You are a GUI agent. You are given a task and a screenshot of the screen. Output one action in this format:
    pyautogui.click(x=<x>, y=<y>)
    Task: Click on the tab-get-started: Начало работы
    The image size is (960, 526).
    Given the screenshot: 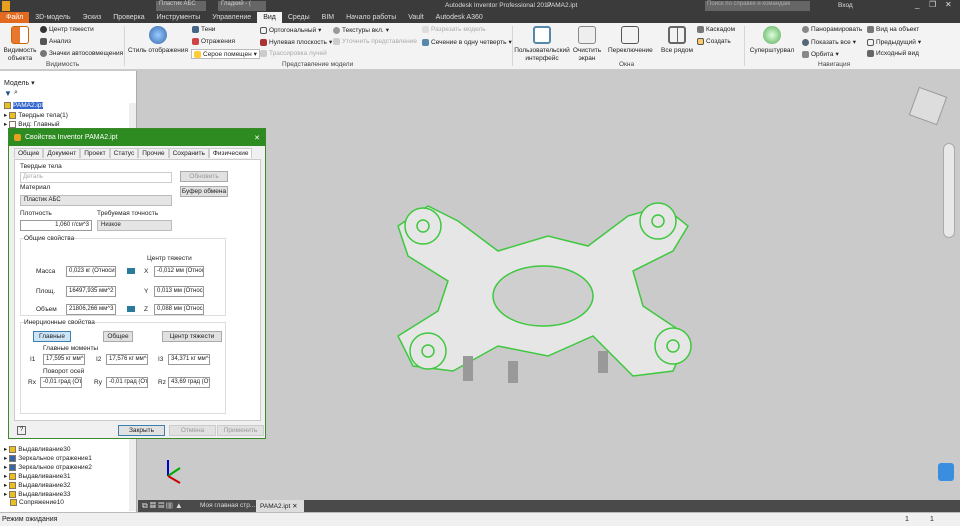 What is the action you would take?
    pyautogui.click(x=371, y=17)
    